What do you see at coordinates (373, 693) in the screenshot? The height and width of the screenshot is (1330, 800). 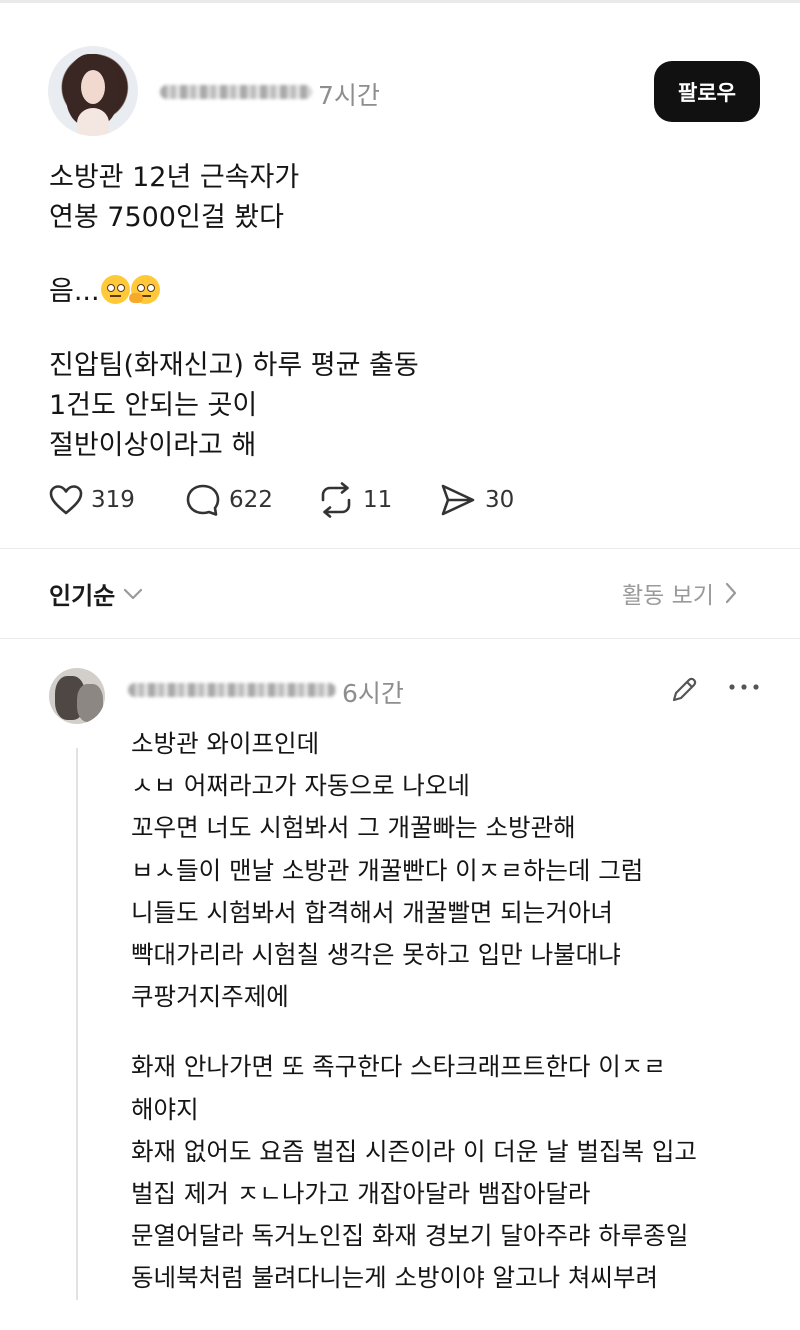 I see `reply-time: 6시간` at bounding box center [373, 693].